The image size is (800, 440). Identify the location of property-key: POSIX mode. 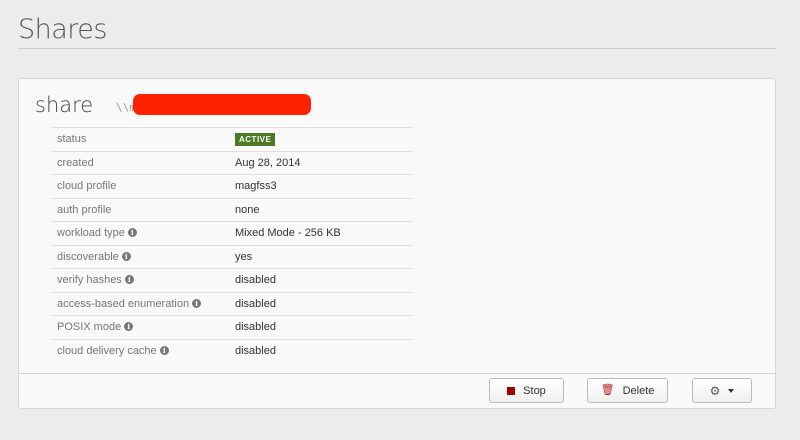
(89, 327).